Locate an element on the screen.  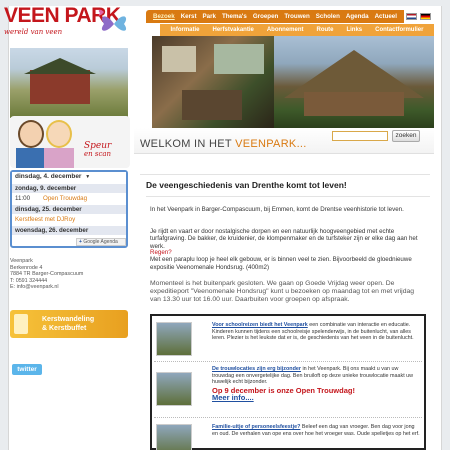
plus-icon: + is located at coordinates (80, 242).